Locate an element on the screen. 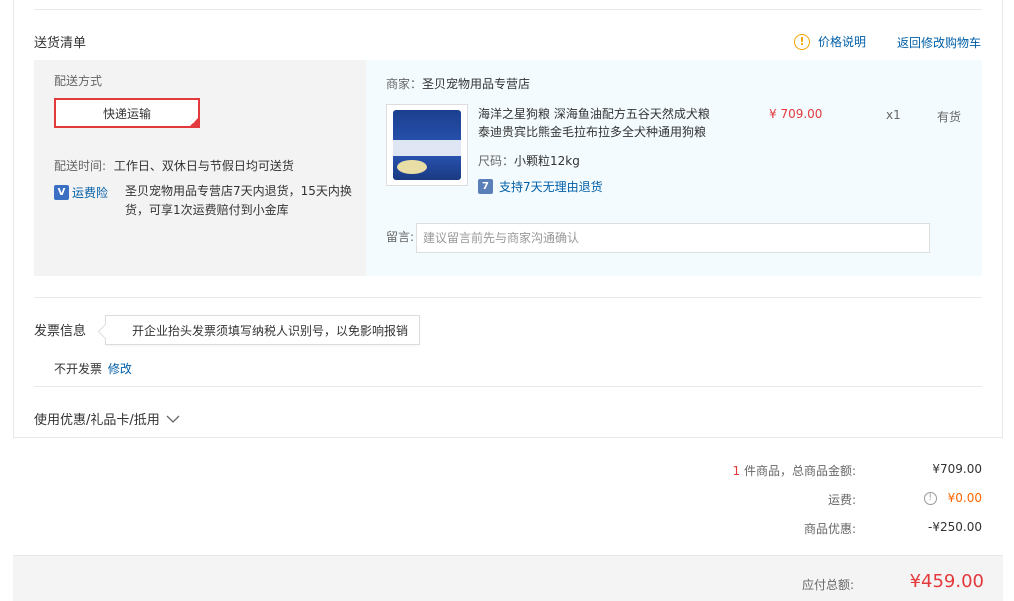  invoice-tip: 开企业抬头发票须填写纳税人识别号，以免影响报销 is located at coordinates (262, 330).